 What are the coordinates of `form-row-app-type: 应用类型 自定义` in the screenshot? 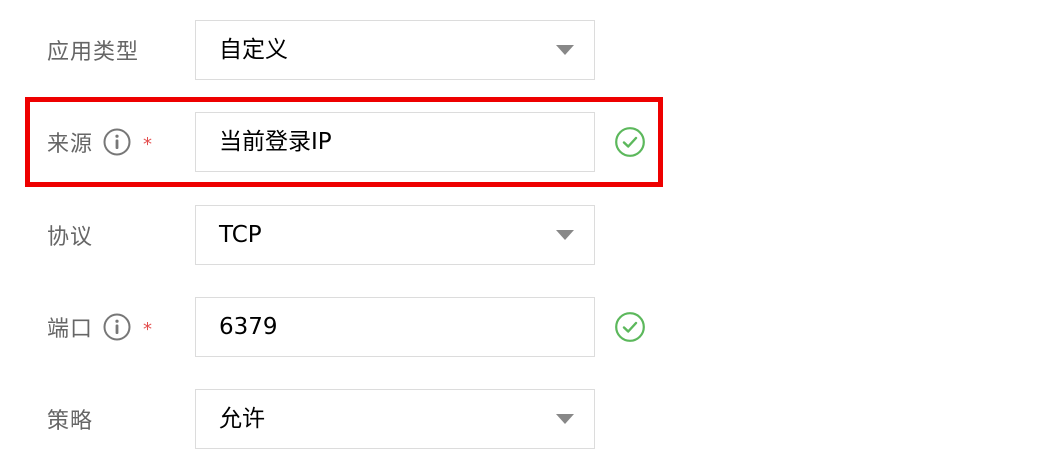 It's located at (522, 50).